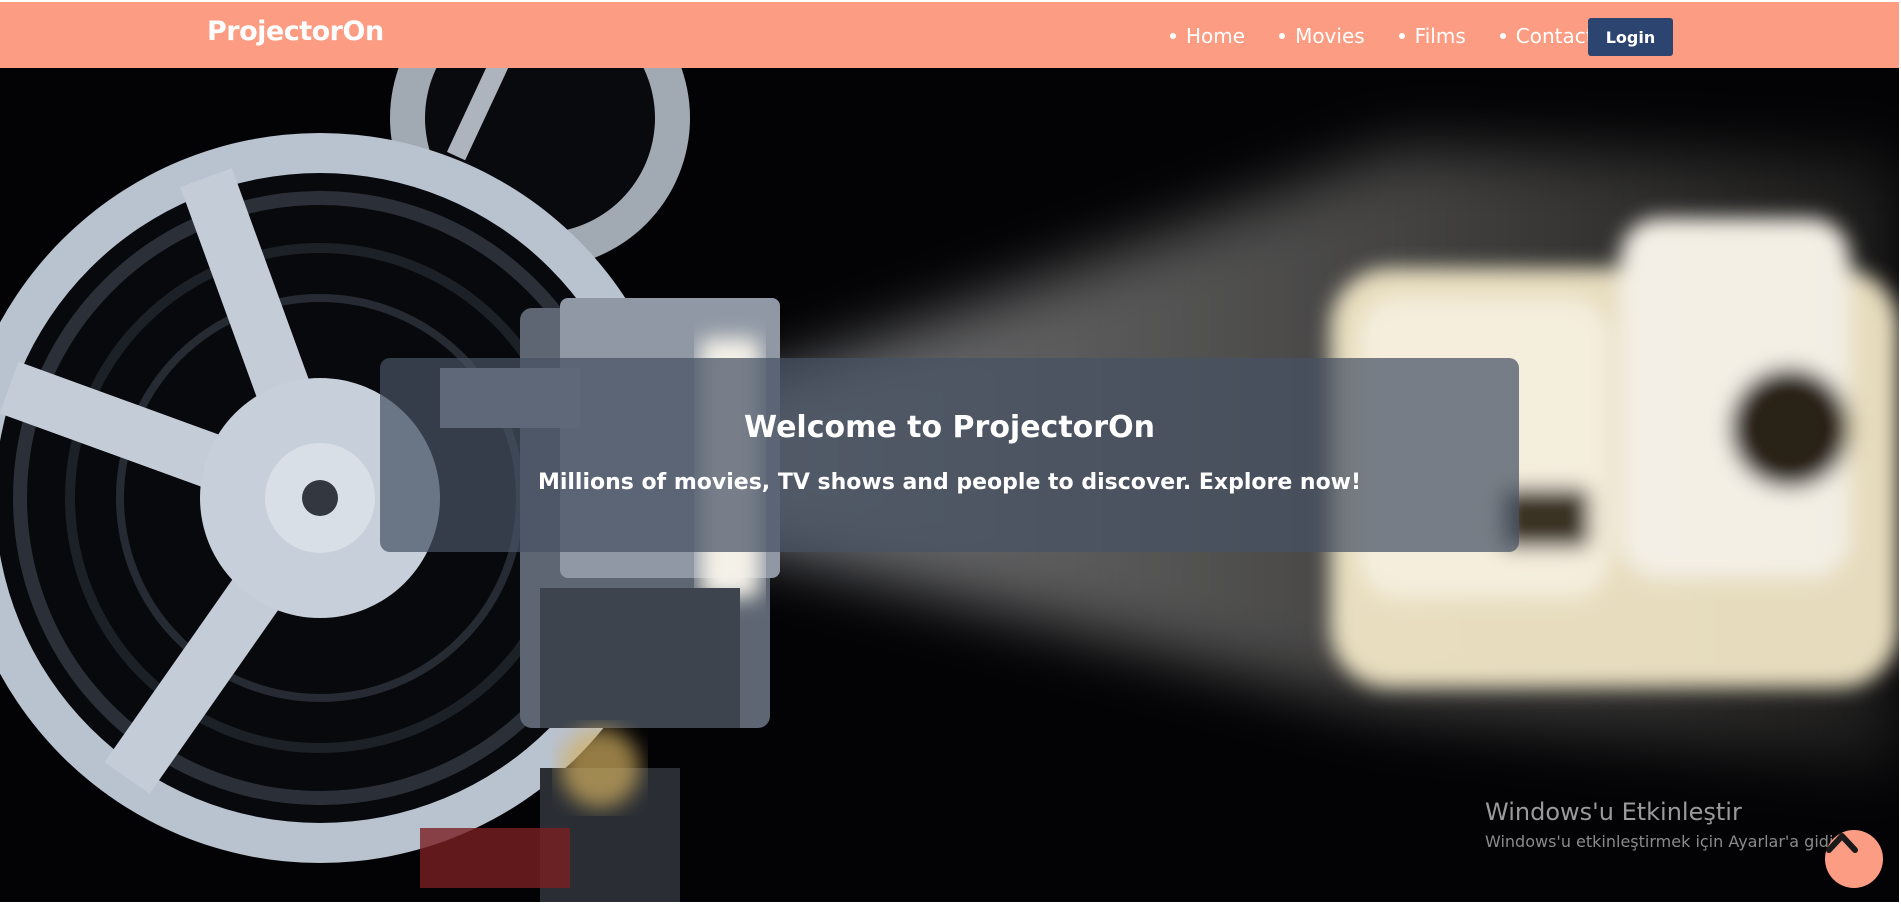 This screenshot has height=904, width=1901. What do you see at coordinates (1216, 36) in the screenshot?
I see `nav-item-label: Home` at bounding box center [1216, 36].